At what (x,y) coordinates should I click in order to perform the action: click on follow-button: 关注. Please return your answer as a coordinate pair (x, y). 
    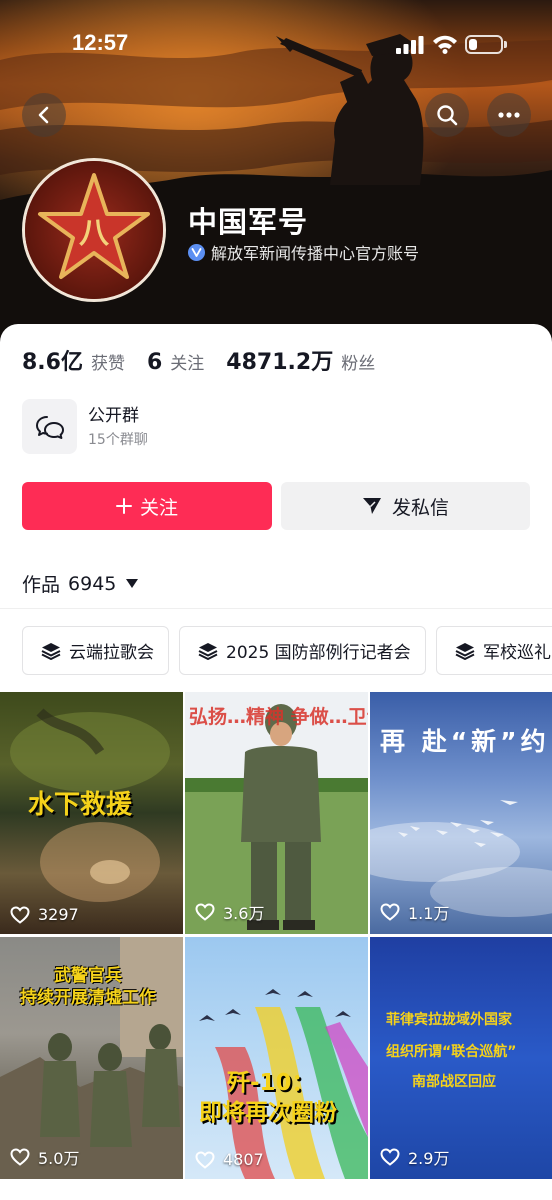
    Looking at the image, I should click on (147, 506).